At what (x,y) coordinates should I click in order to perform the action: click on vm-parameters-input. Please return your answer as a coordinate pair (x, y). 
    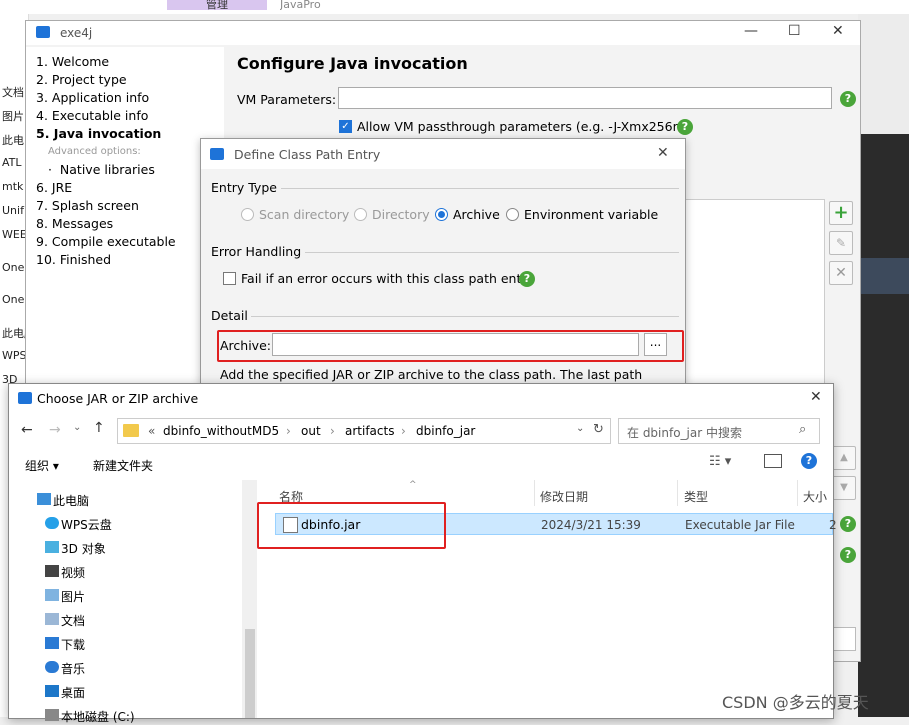
    Looking at the image, I should click on (585, 98).